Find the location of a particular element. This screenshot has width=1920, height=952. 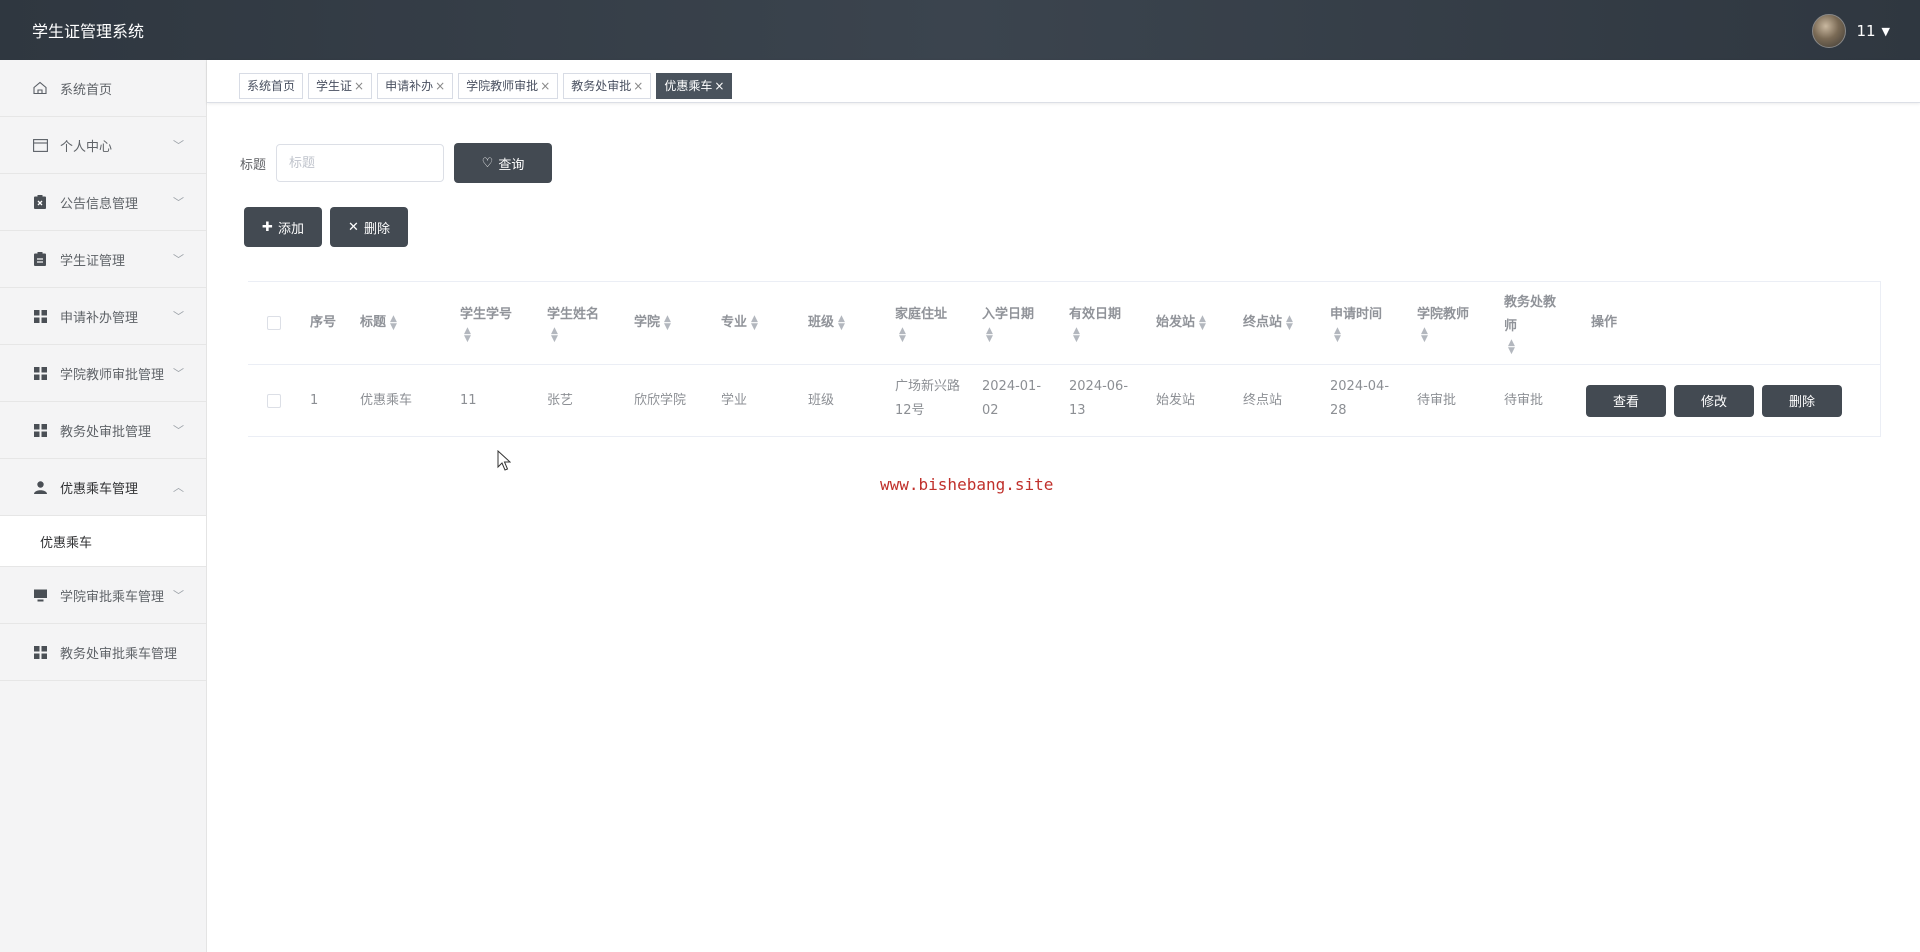

user-menu: 11 ▼ is located at coordinates (1851, 31).